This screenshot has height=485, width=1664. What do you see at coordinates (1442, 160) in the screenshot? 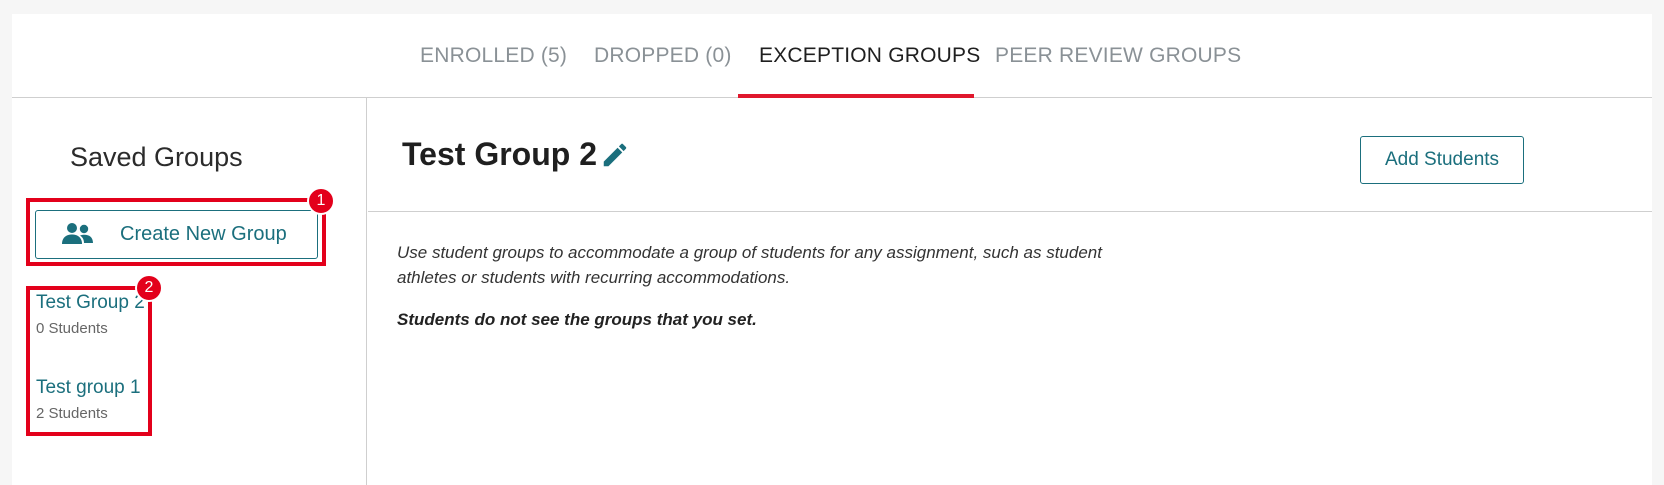
I see `add-students-button: Add Students` at bounding box center [1442, 160].